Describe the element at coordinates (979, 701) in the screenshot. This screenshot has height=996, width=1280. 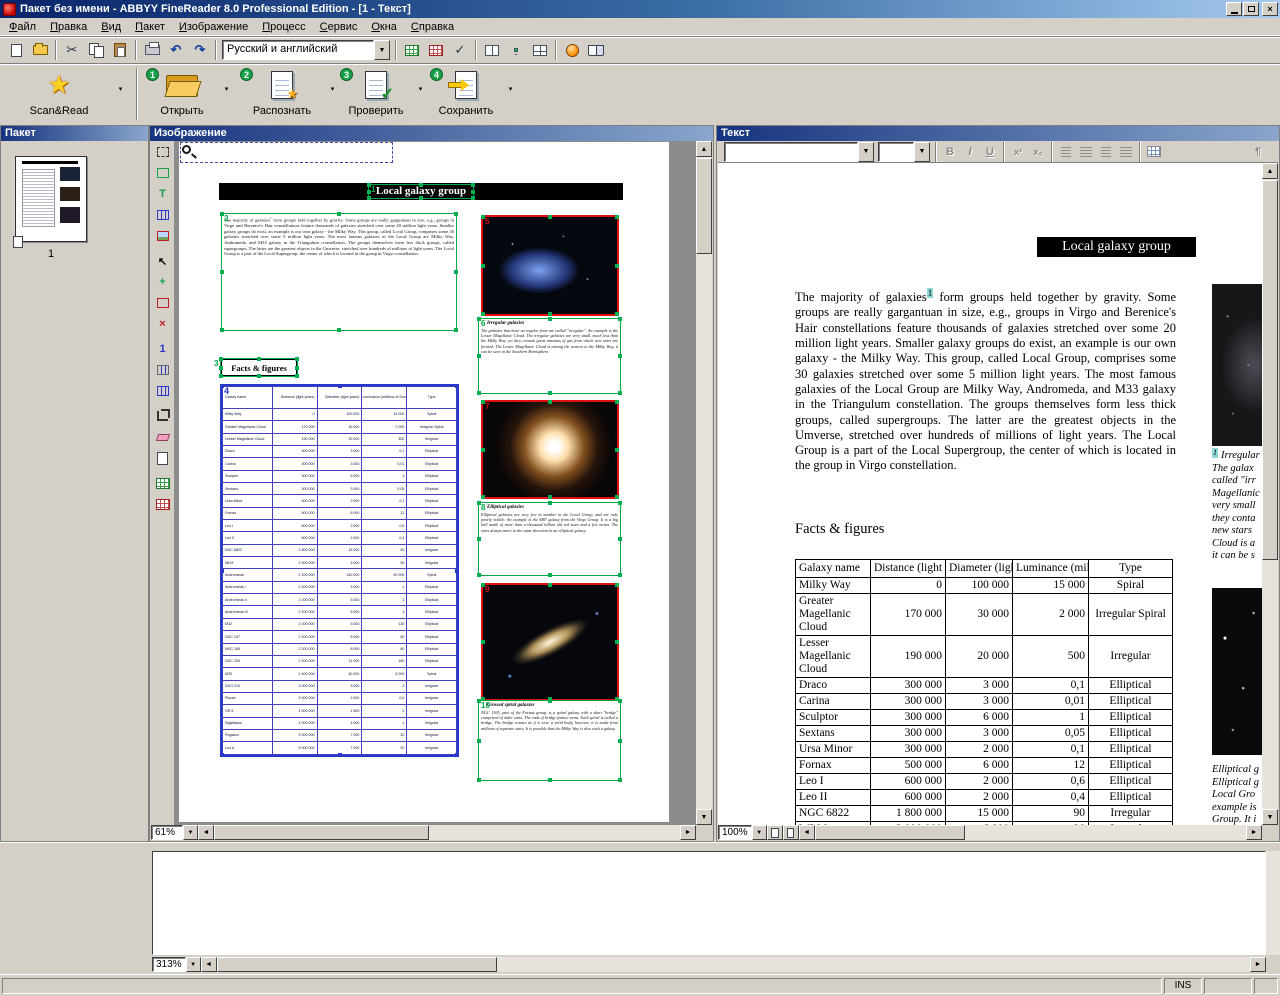
I see `table-cell: 3 000` at that location.